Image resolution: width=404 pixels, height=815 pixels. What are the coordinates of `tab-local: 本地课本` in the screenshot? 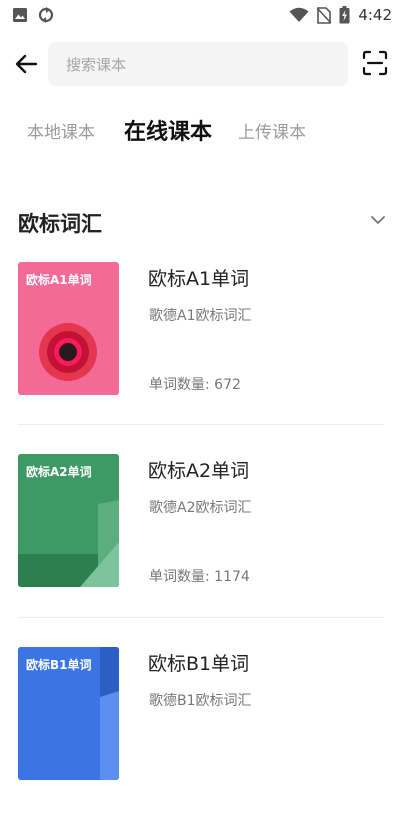 It's located at (61, 130).